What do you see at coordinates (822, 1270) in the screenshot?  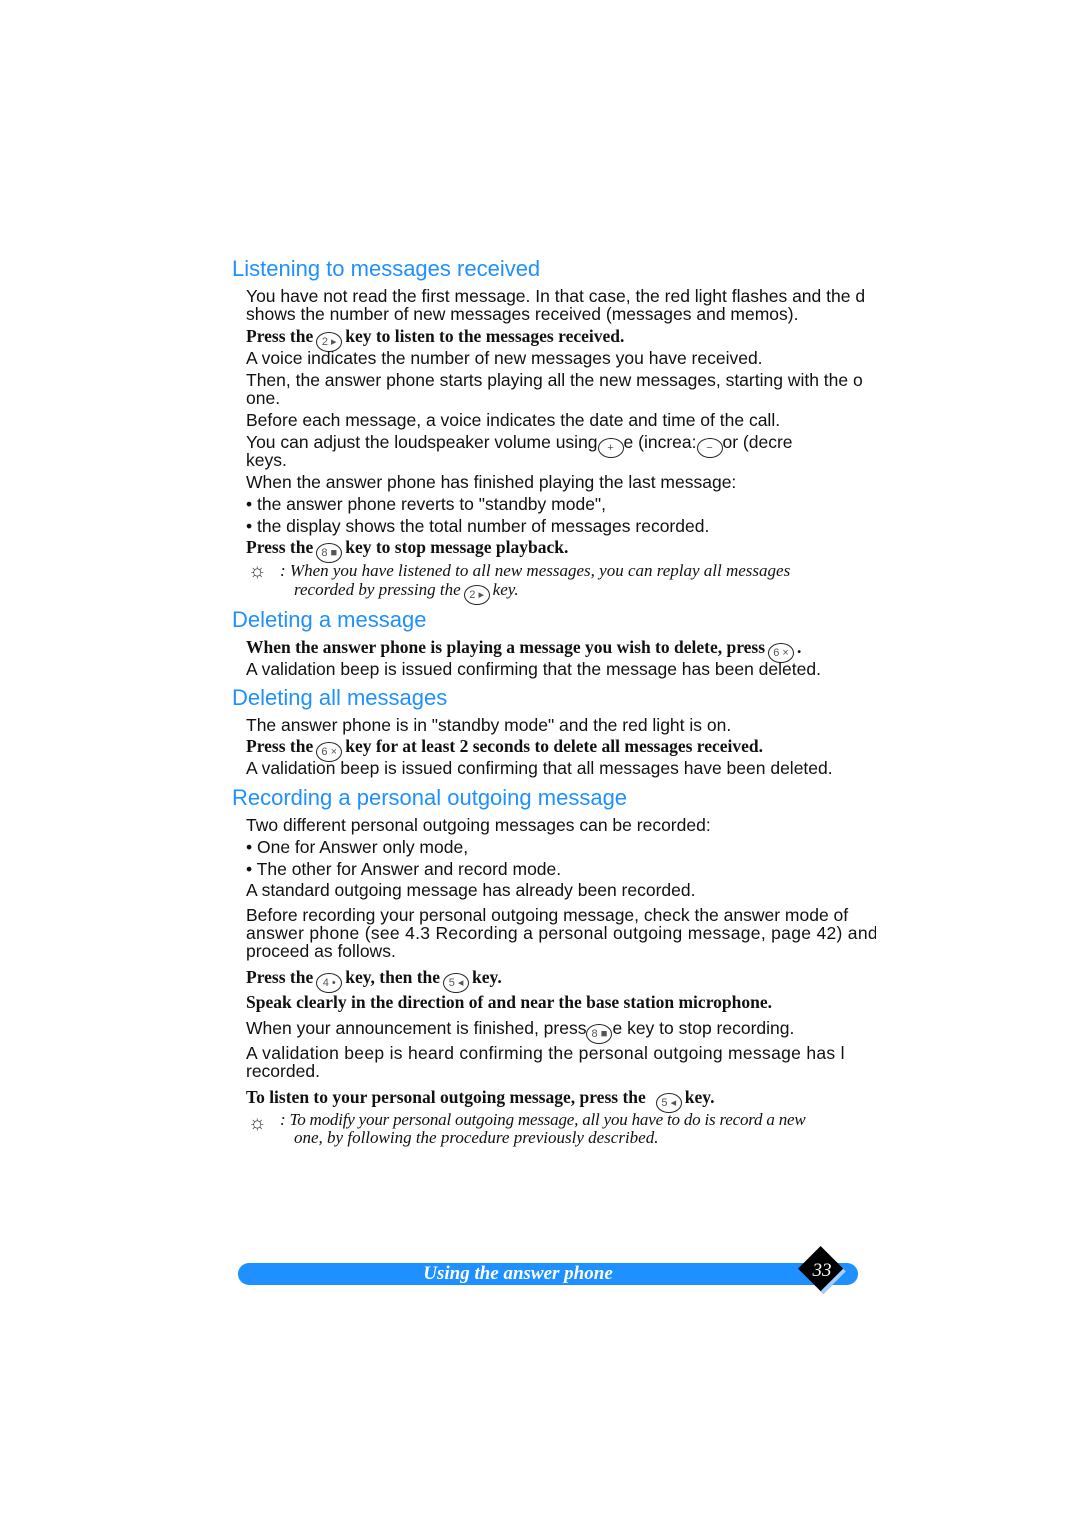 I see `page-number: 33` at bounding box center [822, 1270].